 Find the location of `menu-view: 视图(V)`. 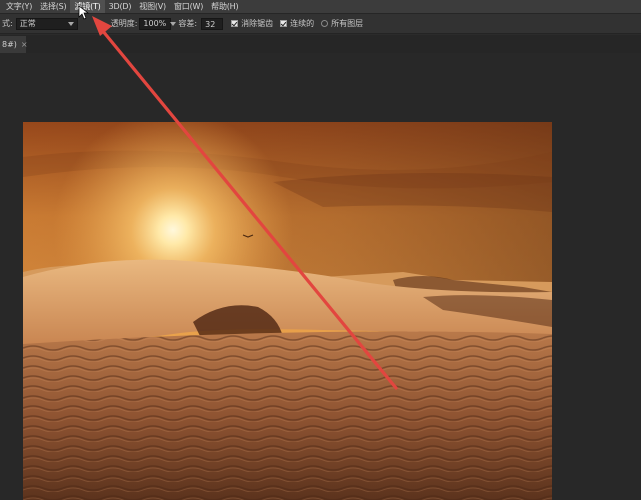

menu-view: 视图(V) is located at coordinates (152, 6).